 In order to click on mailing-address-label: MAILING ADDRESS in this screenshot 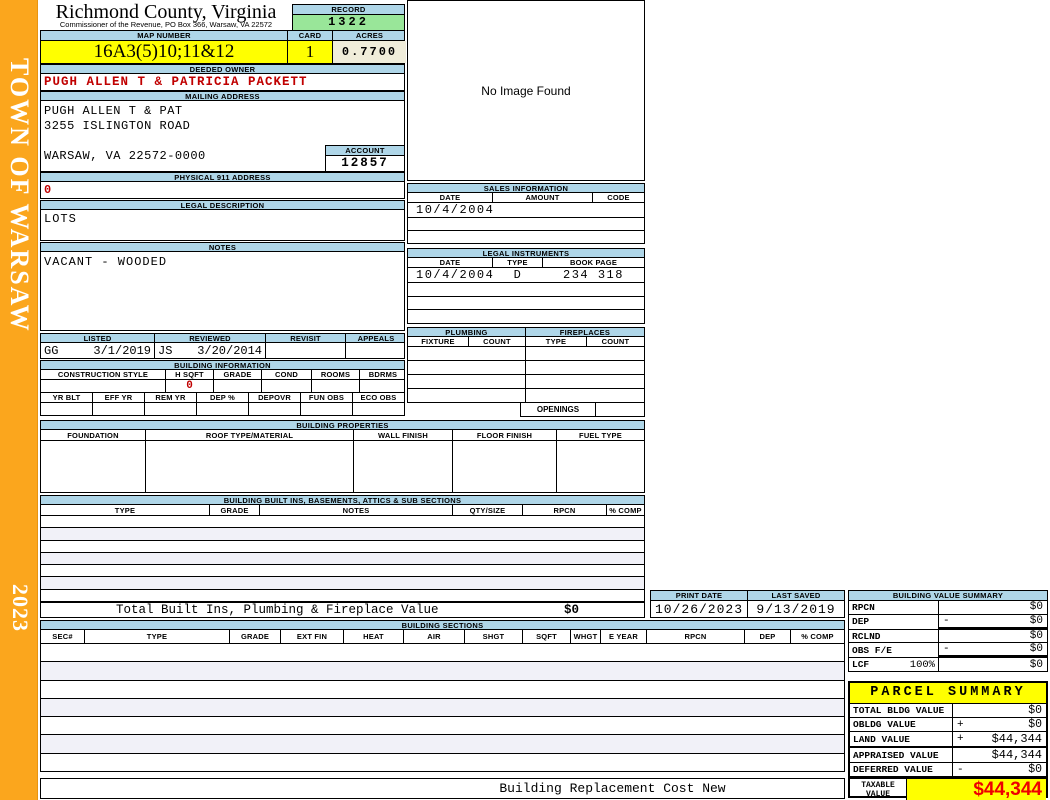, I will do `click(222, 96)`.